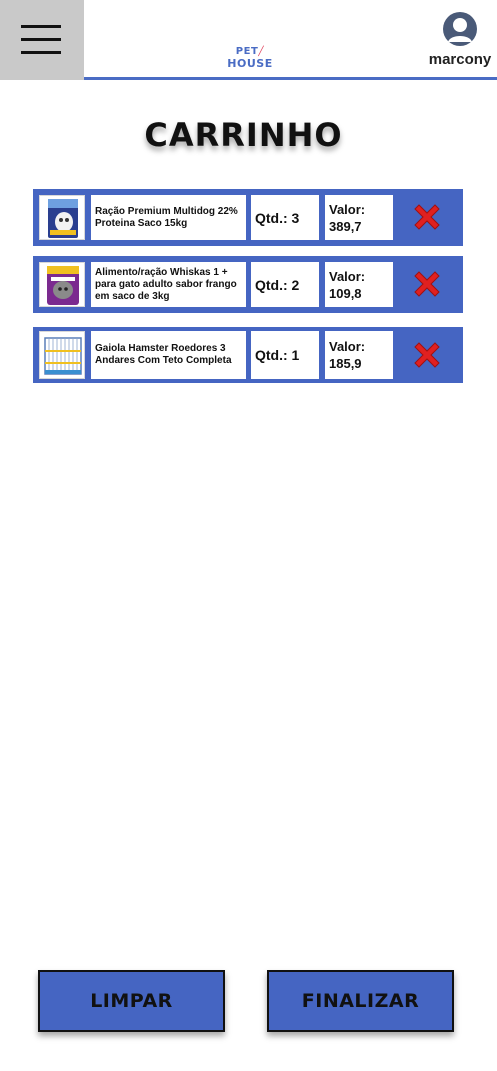 This screenshot has height=1071, width=497. What do you see at coordinates (131, 1001) in the screenshot?
I see `clear-cart-button: LIMPAR` at bounding box center [131, 1001].